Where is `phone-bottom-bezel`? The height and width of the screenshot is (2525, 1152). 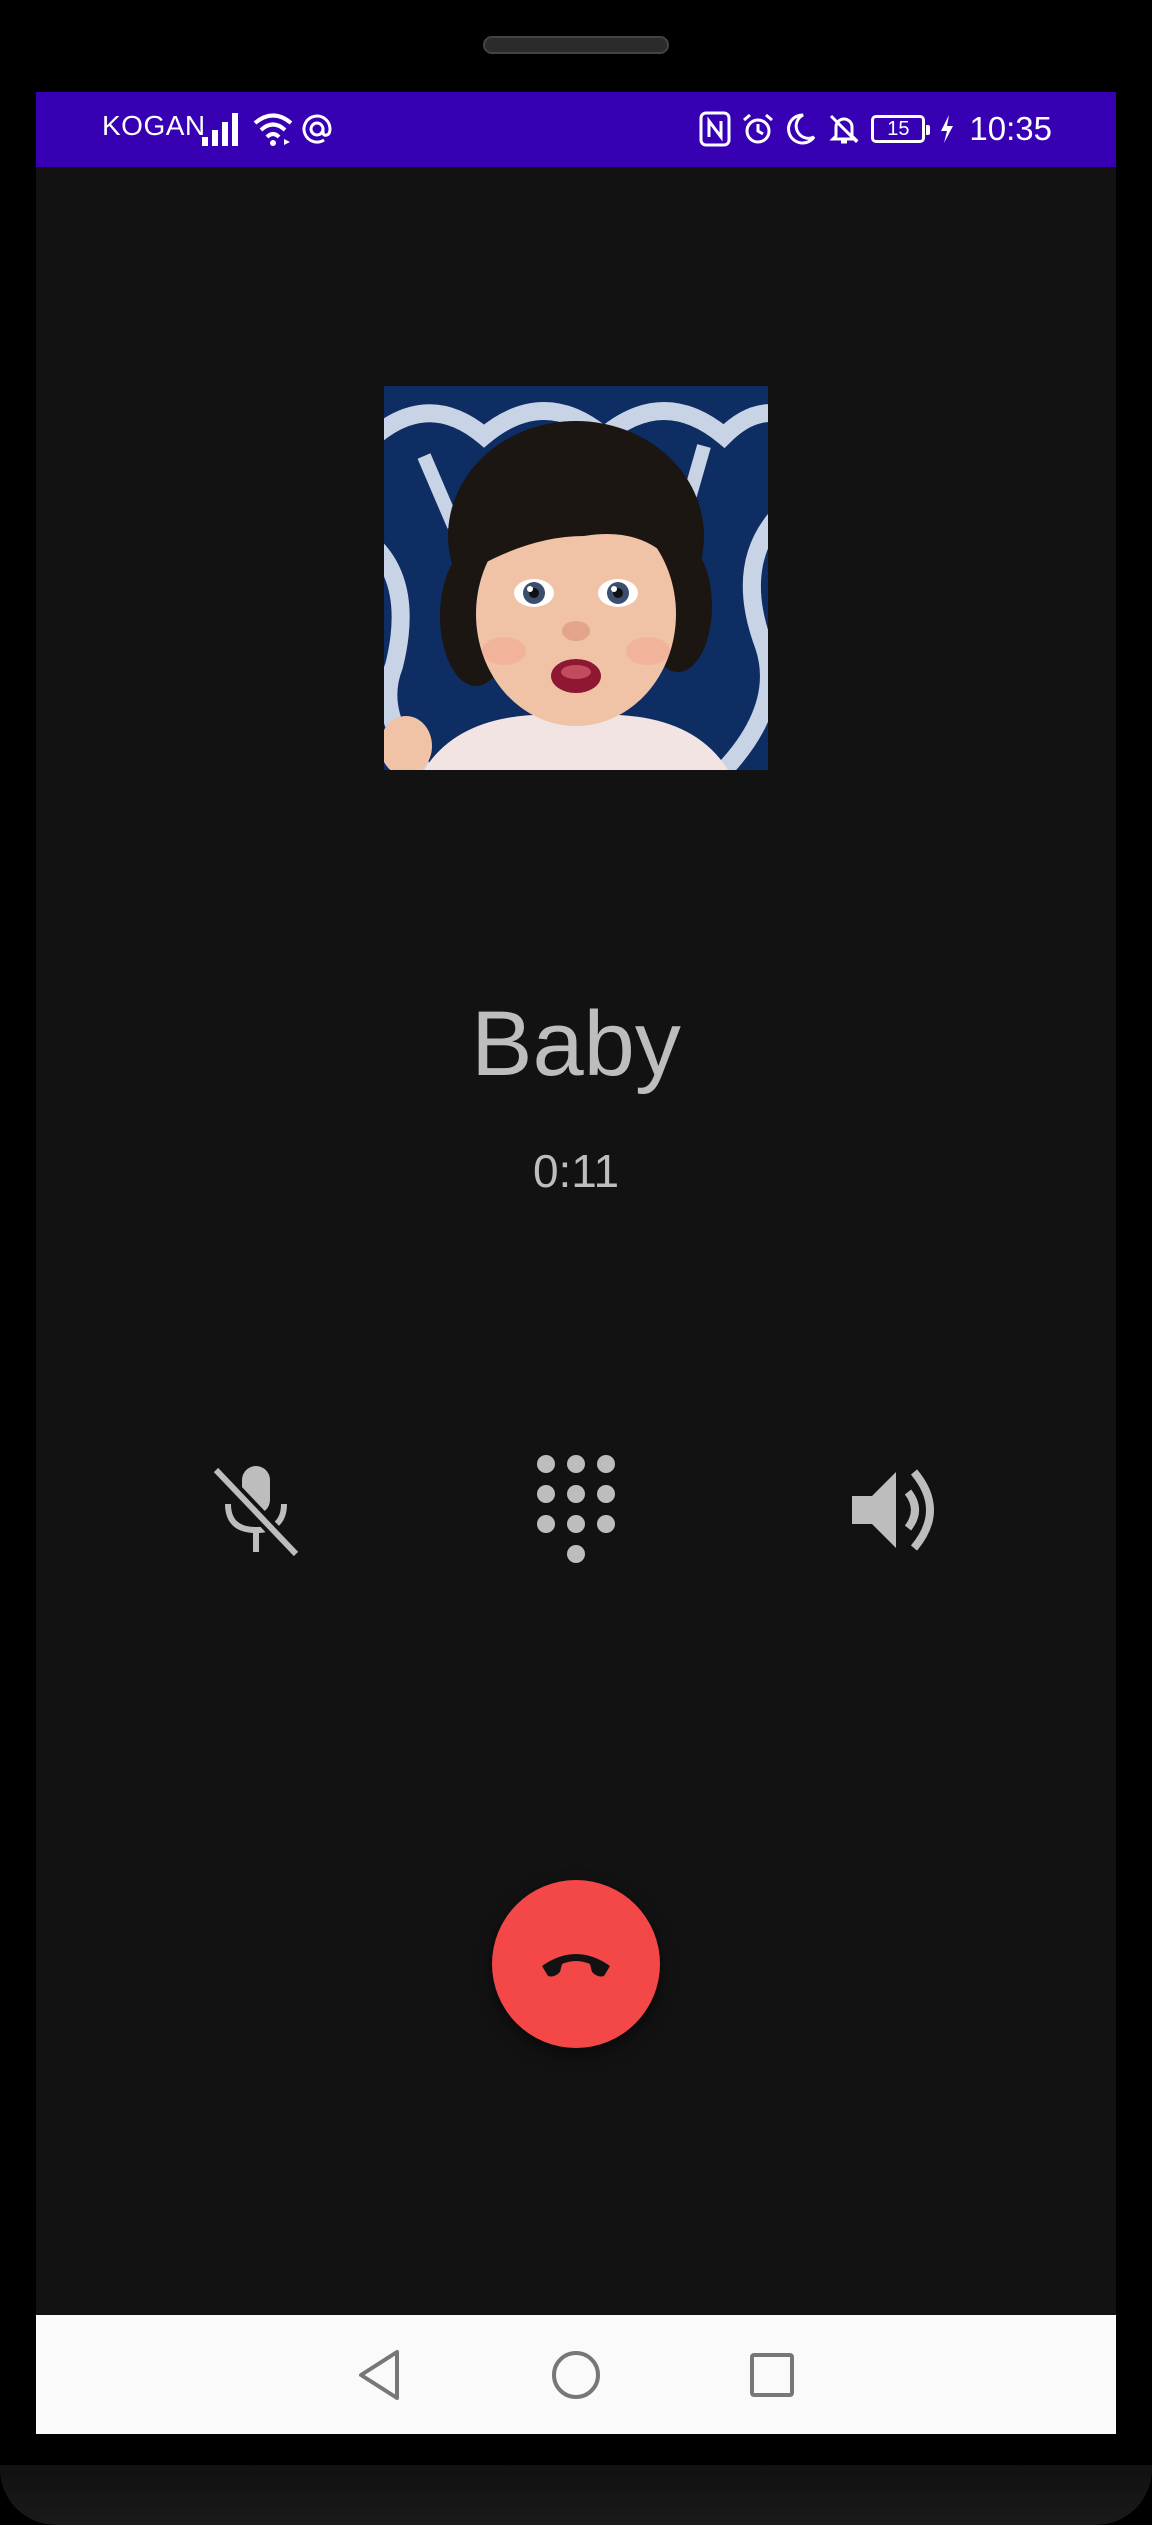
phone-bottom-bezel is located at coordinates (576, 2495).